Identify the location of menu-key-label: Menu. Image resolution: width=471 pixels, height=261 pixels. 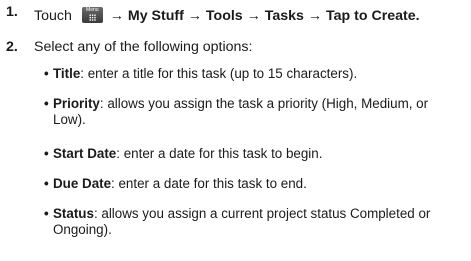
(92, 10).